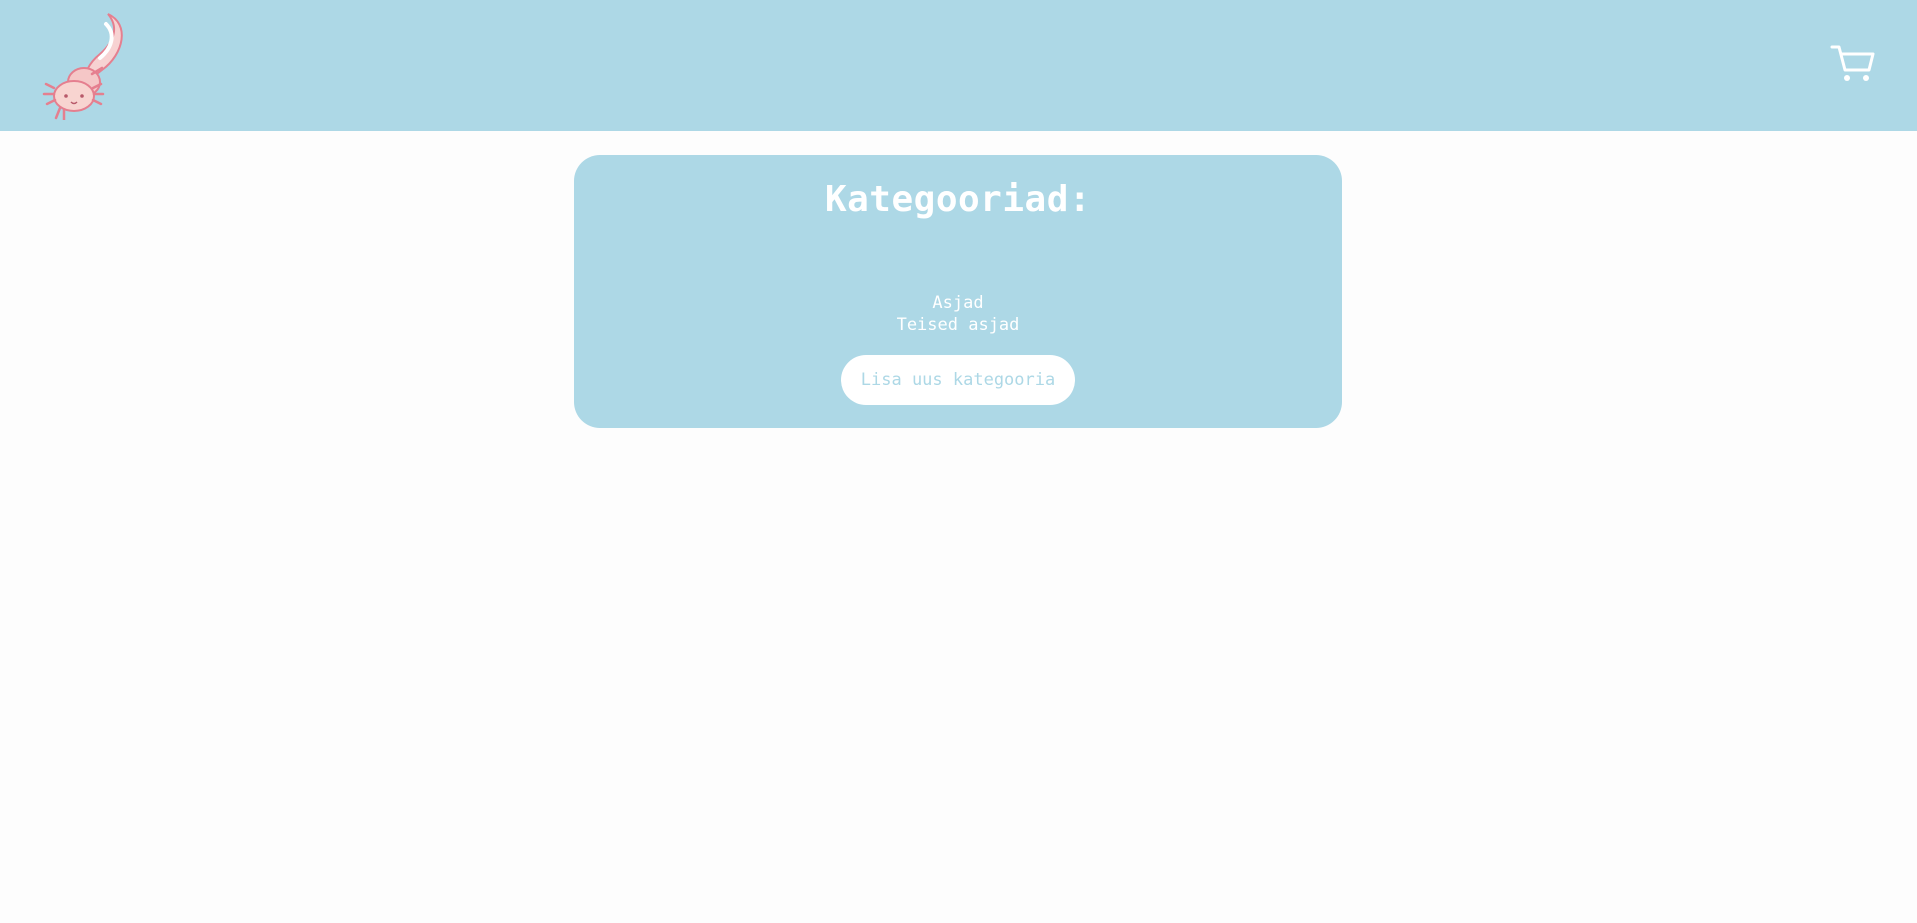  Describe the element at coordinates (83, 65) in the screenshot. I see `axolotl-logo-icon` at that location.